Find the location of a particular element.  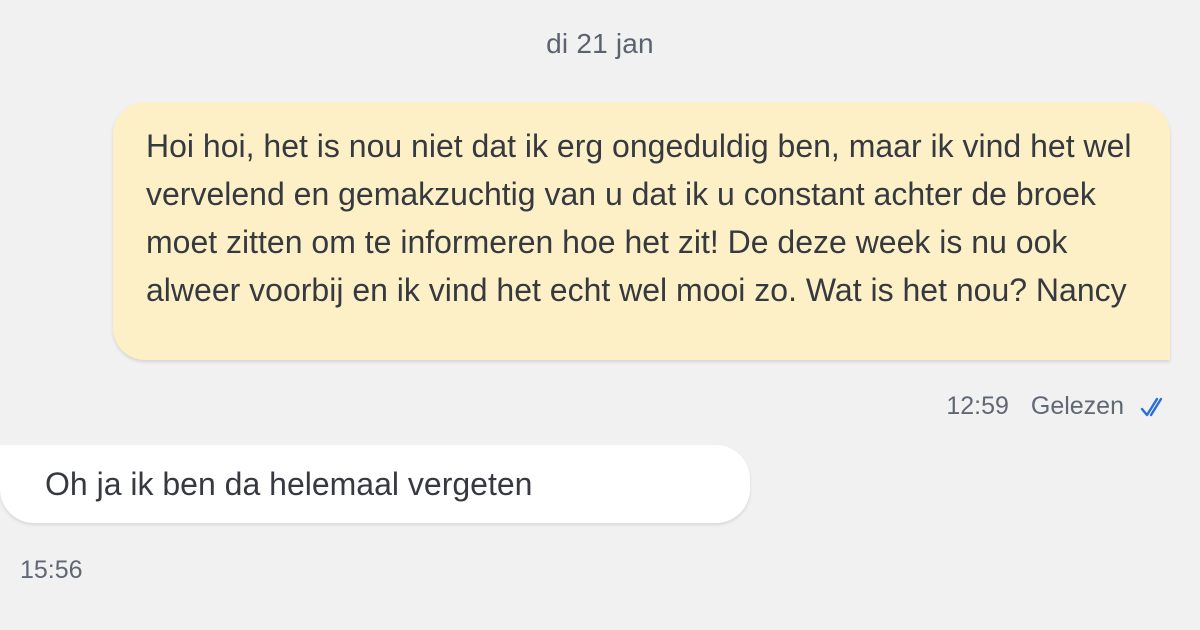

outgoing-message-time: 12:59 is located at coordinates (977, 406).